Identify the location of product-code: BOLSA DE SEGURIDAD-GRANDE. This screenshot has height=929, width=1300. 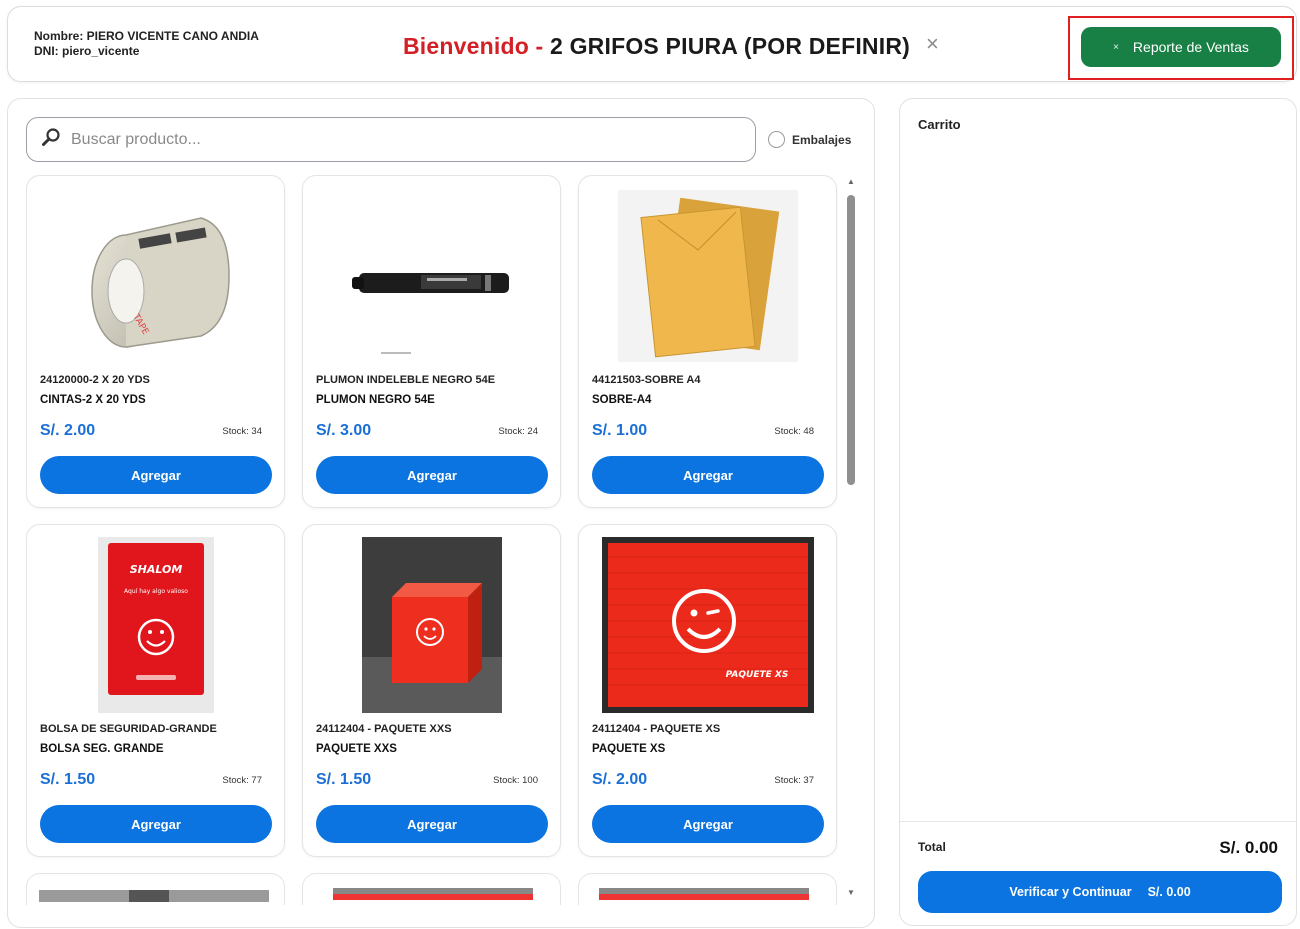
(128, 729).